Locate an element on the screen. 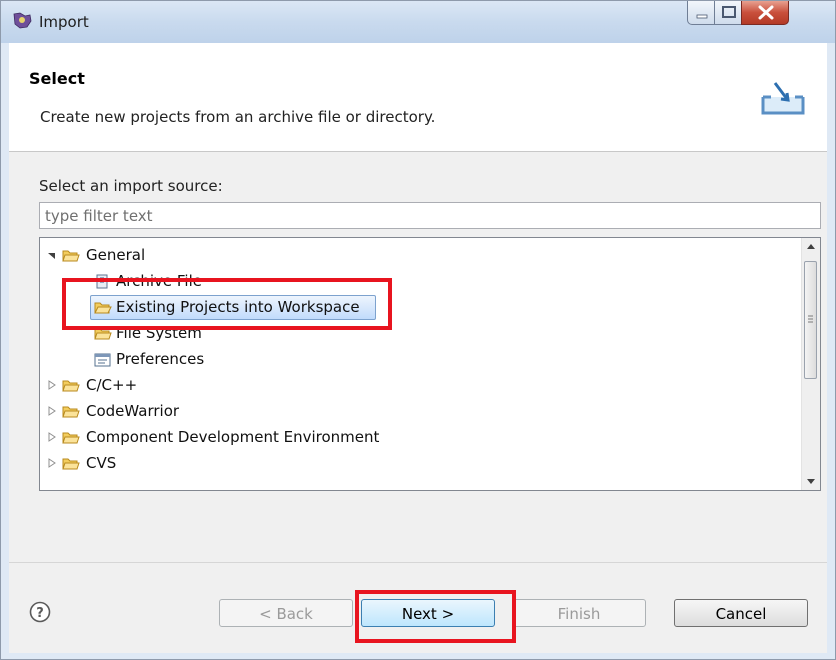 Image resolution: width=836 pixels, height=660 pixels. wizard-footer: ? < Back Next > Finish Cancel is located at coordinates (418, 607).